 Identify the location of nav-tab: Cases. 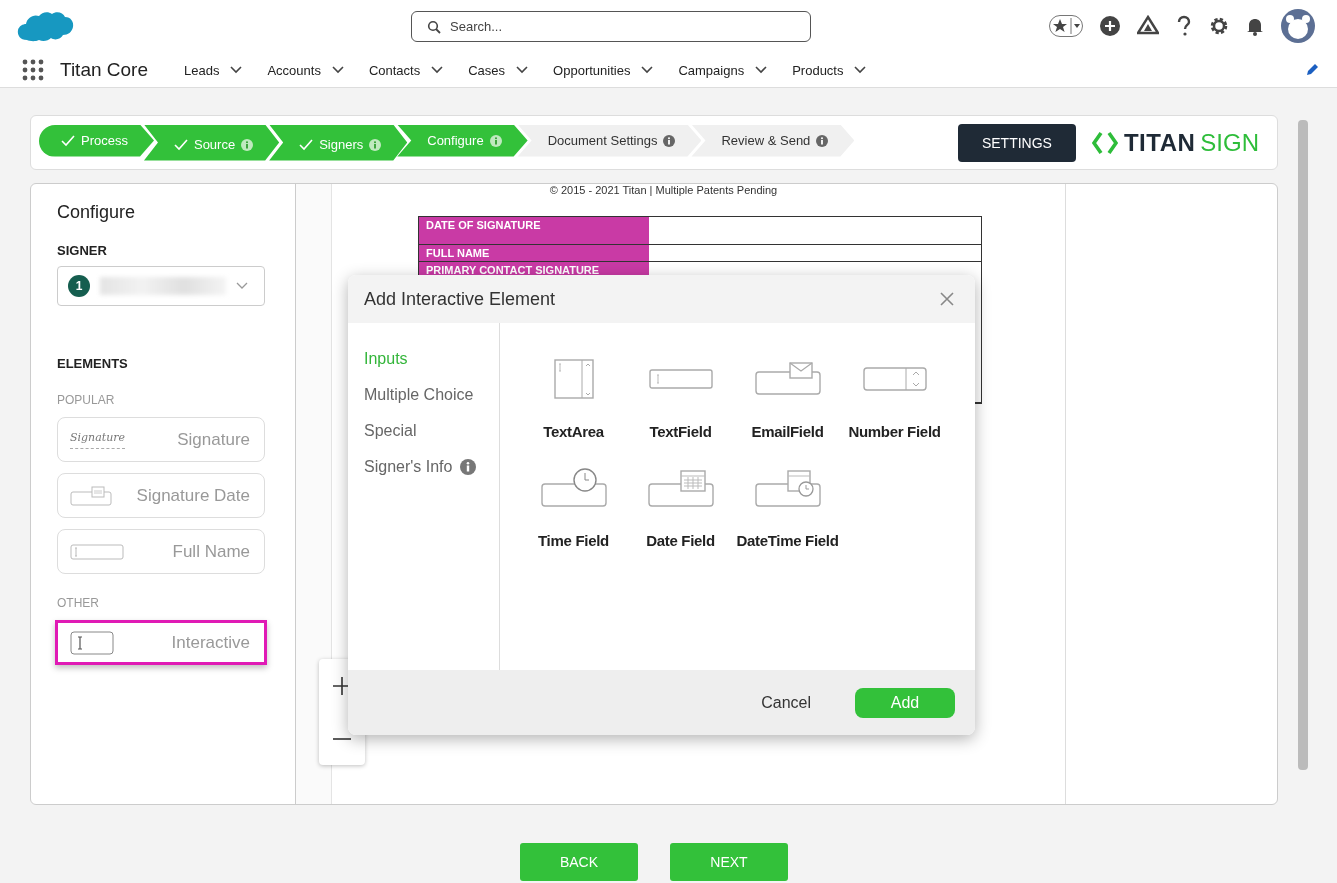
(487, 70).